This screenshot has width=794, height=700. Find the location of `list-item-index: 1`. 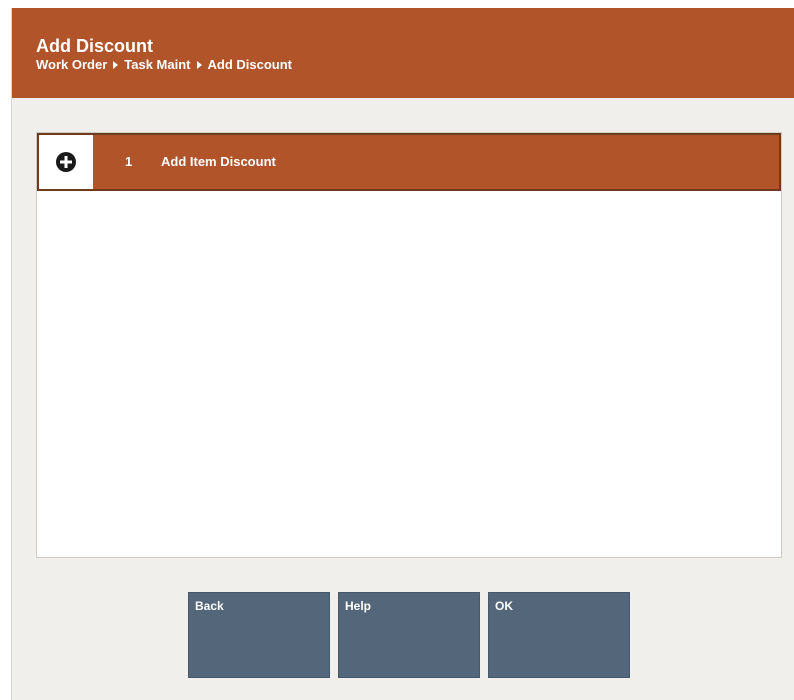

list-item-index: 1 is located at coordinates (129, 161).